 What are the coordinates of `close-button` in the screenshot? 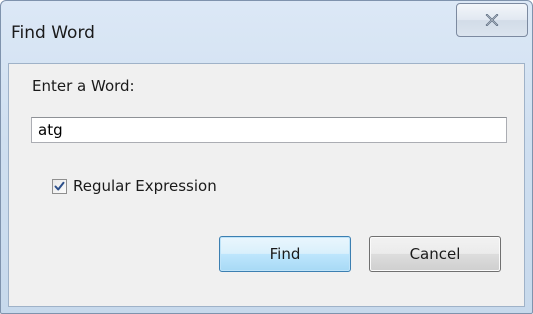 It's located at (492, 20).